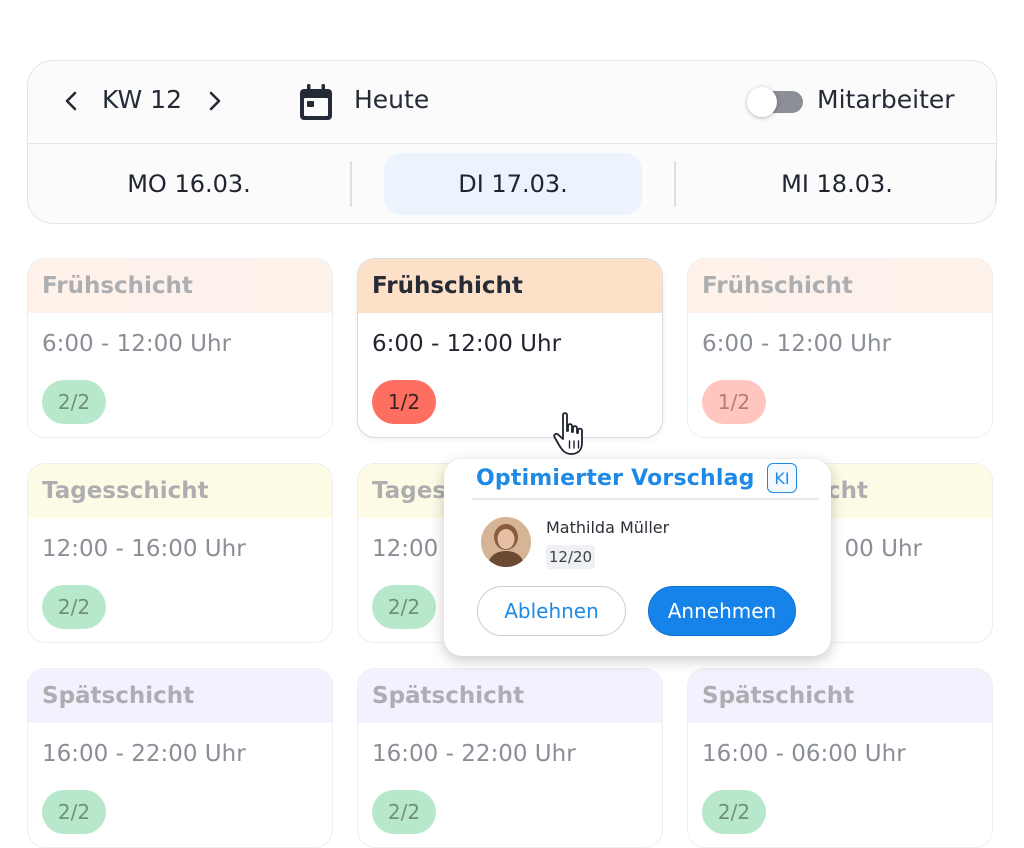 The height and width of the screenshot is (848, 1024). Describe the element at coordinates (645, 499) in the screenshot. I see `popover-divider` at that location.